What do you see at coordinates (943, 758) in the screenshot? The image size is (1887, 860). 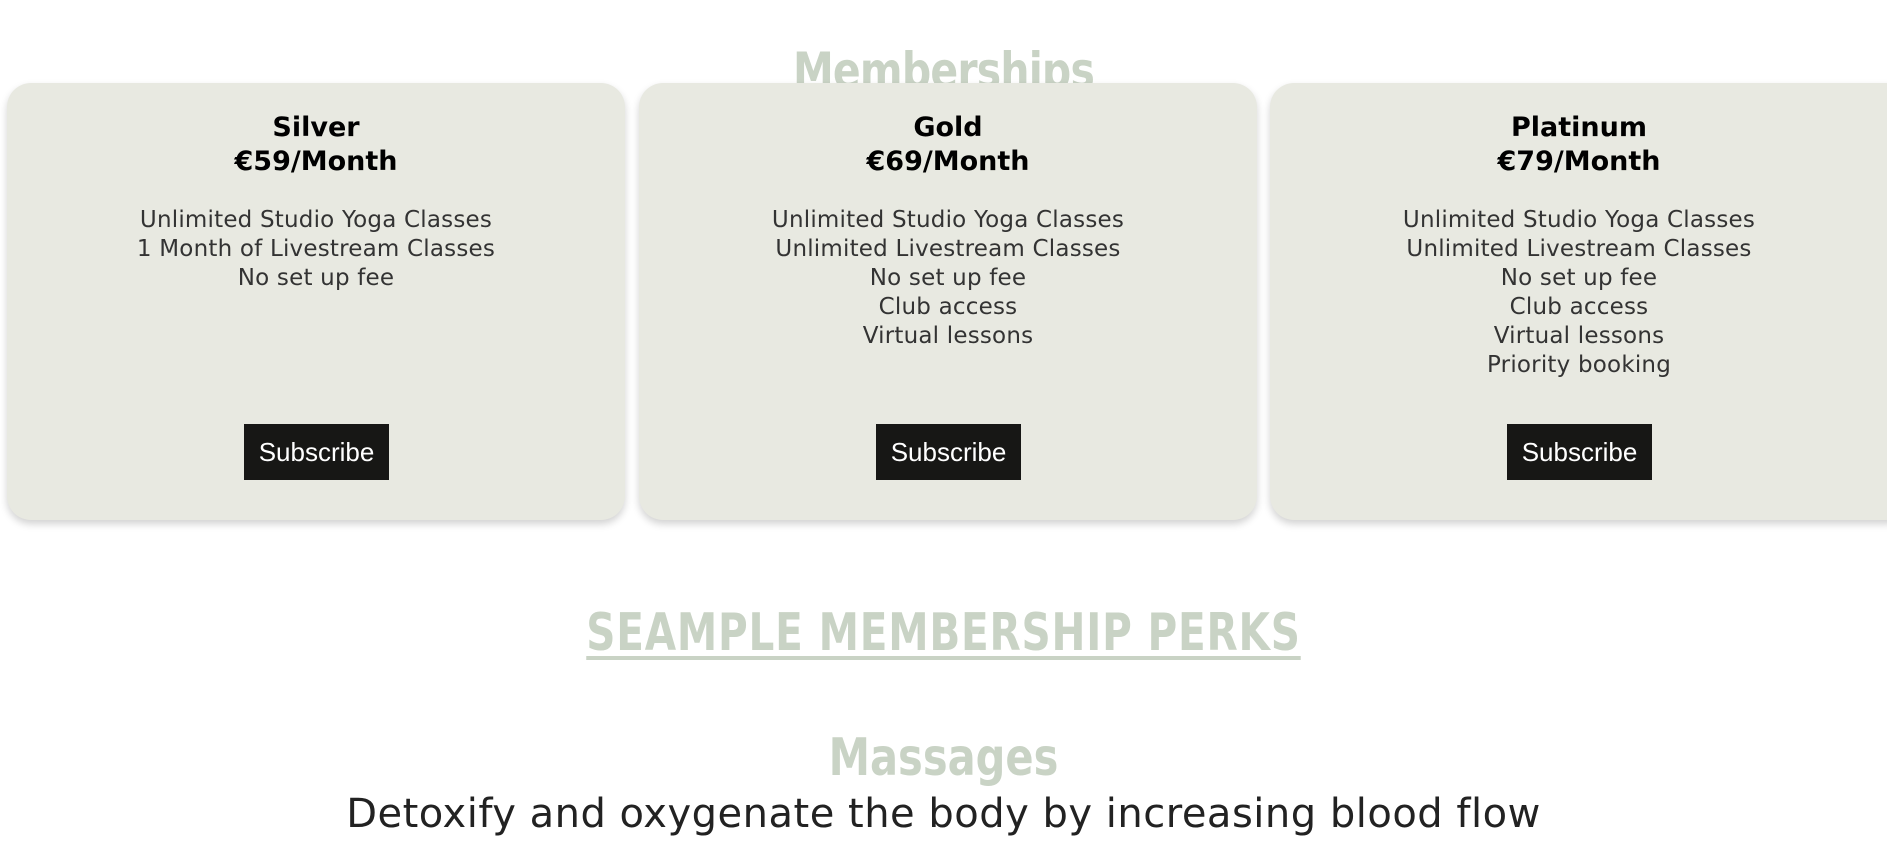 I see `perk-title-massages: Massages` at bounding box center [943, 758].